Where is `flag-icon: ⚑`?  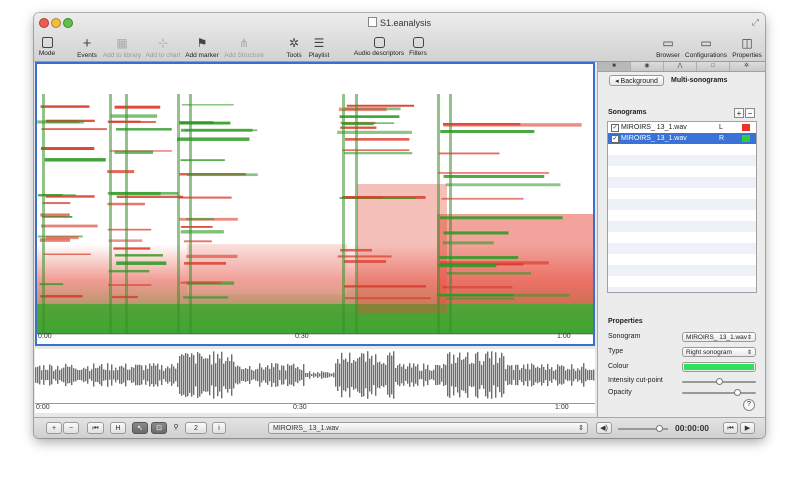
flag-icon: ⚑ is located at coordinates (202, 43).